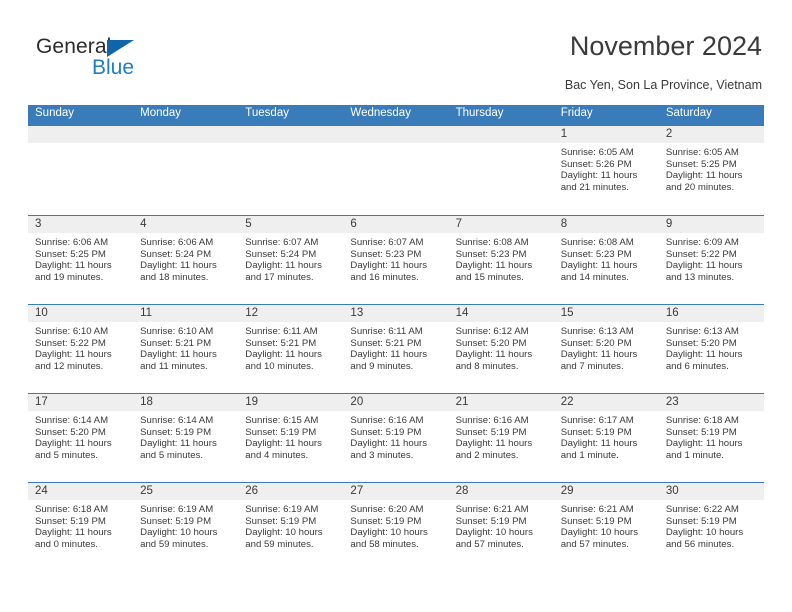 The image size is (792, 612). What do you see at coordinates (72, 420) in the screenshot?
I see `sunrise-text: Sunrise: 6:14 AM` at bounding box center [72, 420].